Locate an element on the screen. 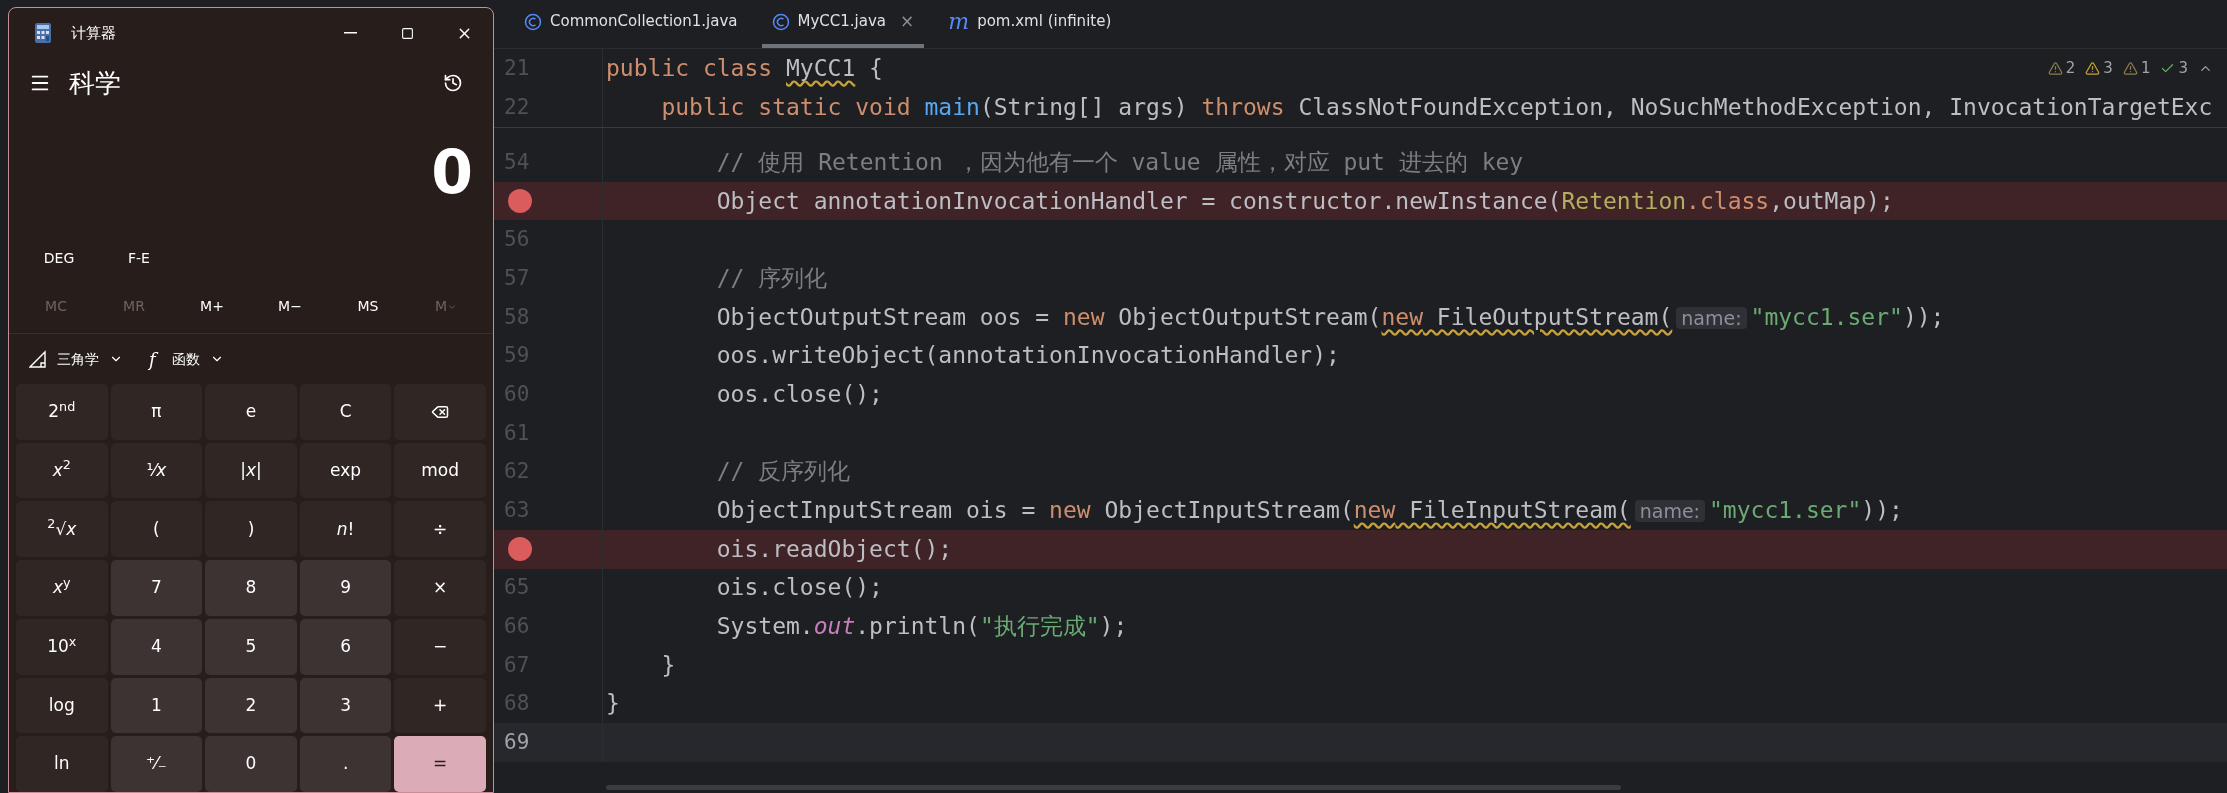 This screenshot has width=2227, height=793. calculator-key: − is located at coordinates (440, 646).